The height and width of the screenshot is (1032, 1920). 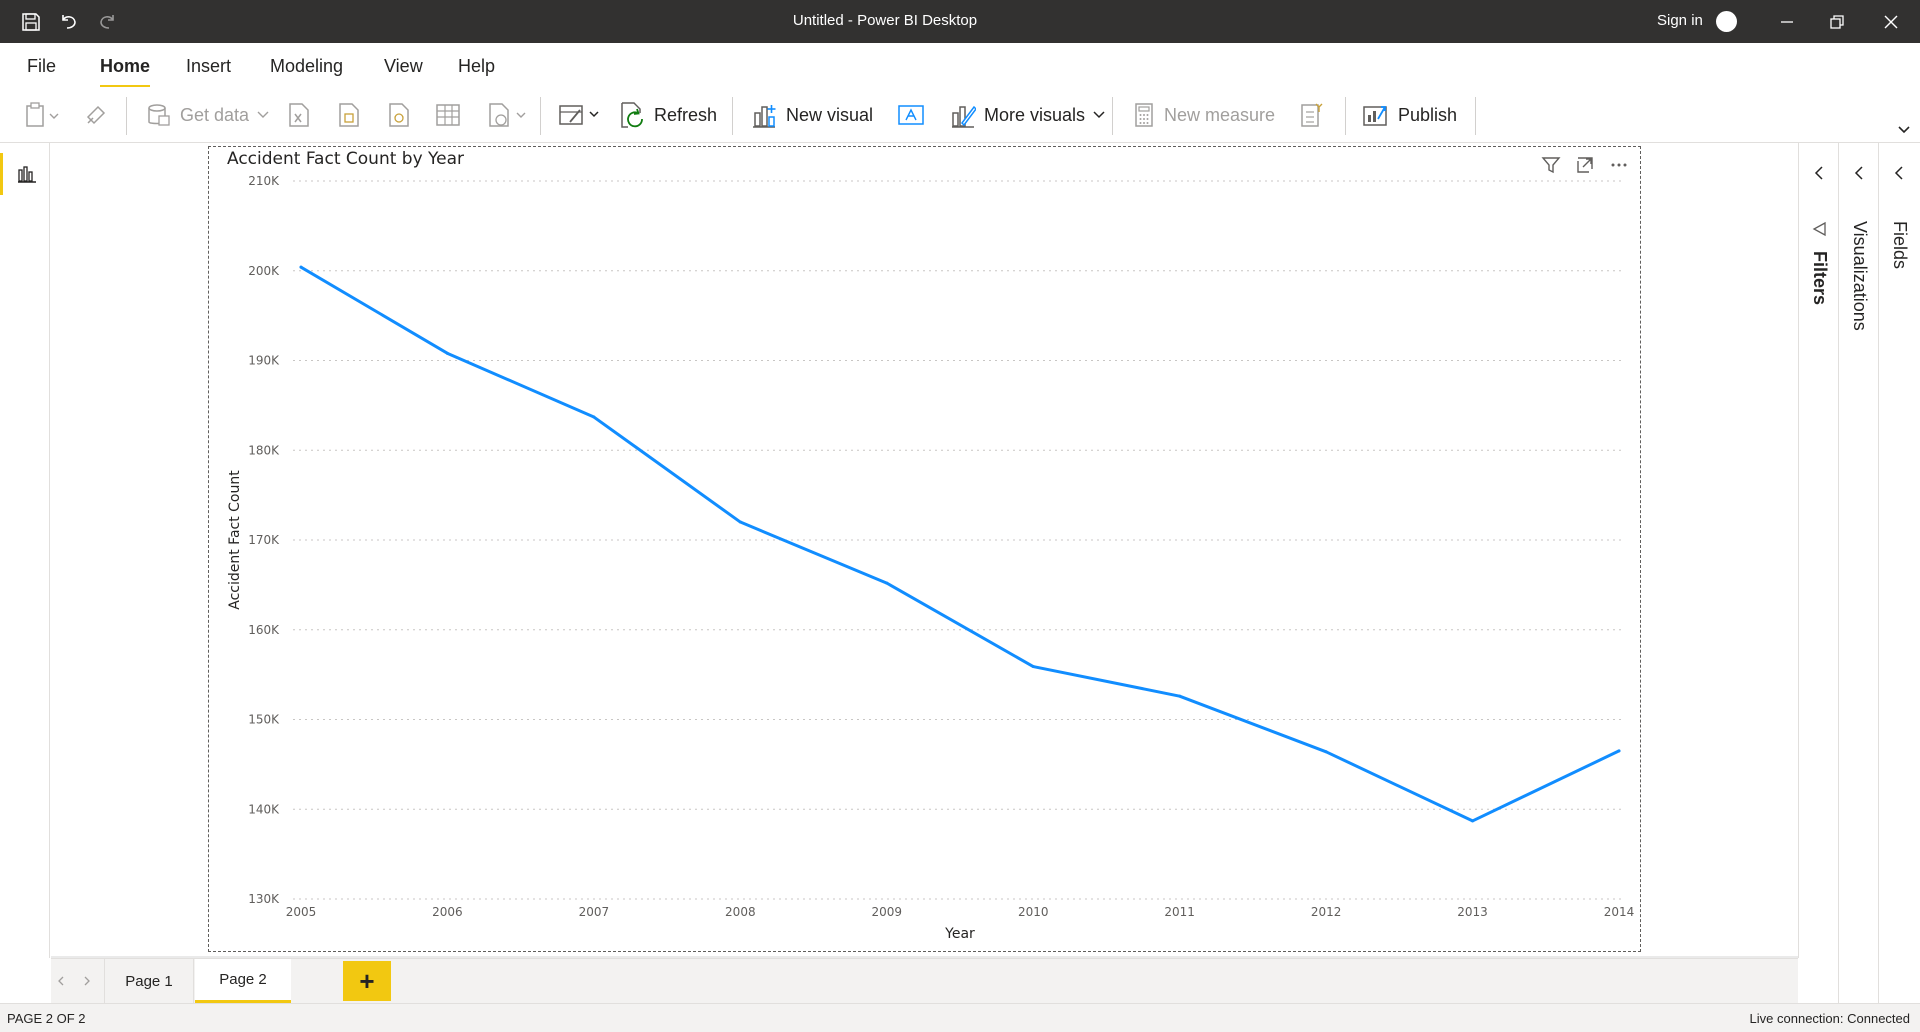 What do you see at coordinates (1829, 1018) in the screenshot?
I see `connection-status: Live connection: Connected` at bounding box center [1829, 1018].